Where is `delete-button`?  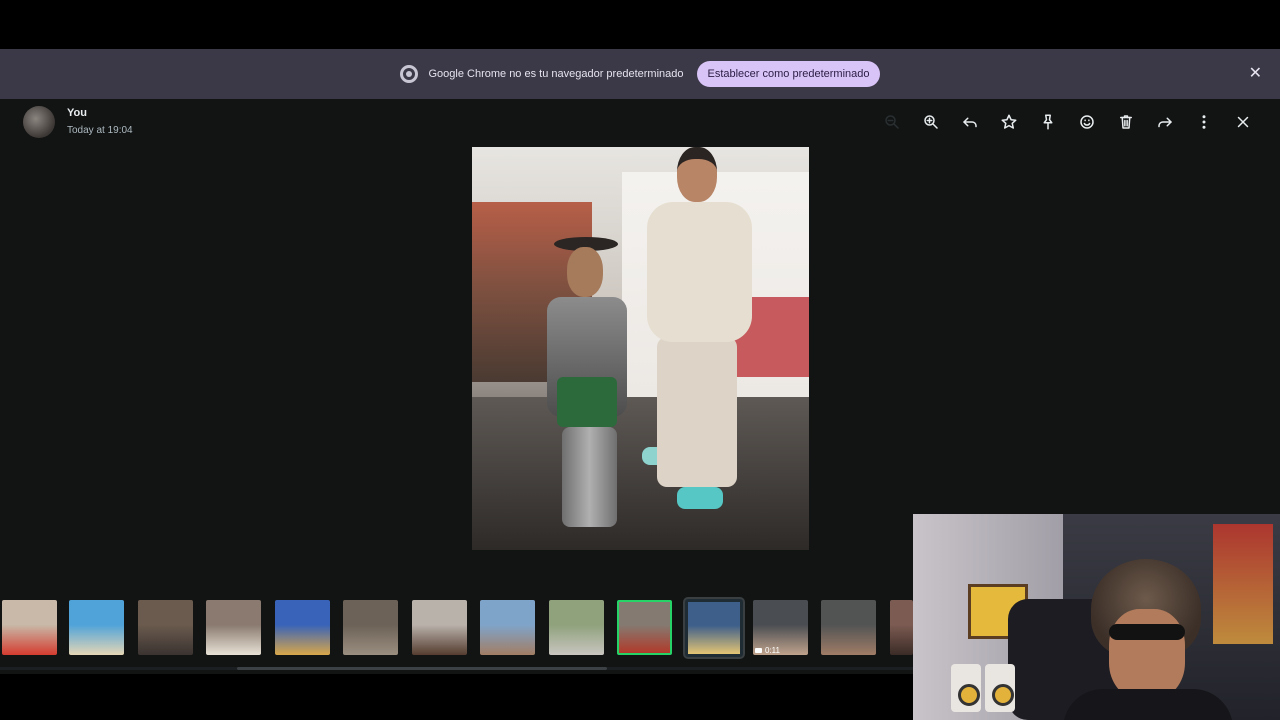 delete-button is located at coordinates (1125, 122).